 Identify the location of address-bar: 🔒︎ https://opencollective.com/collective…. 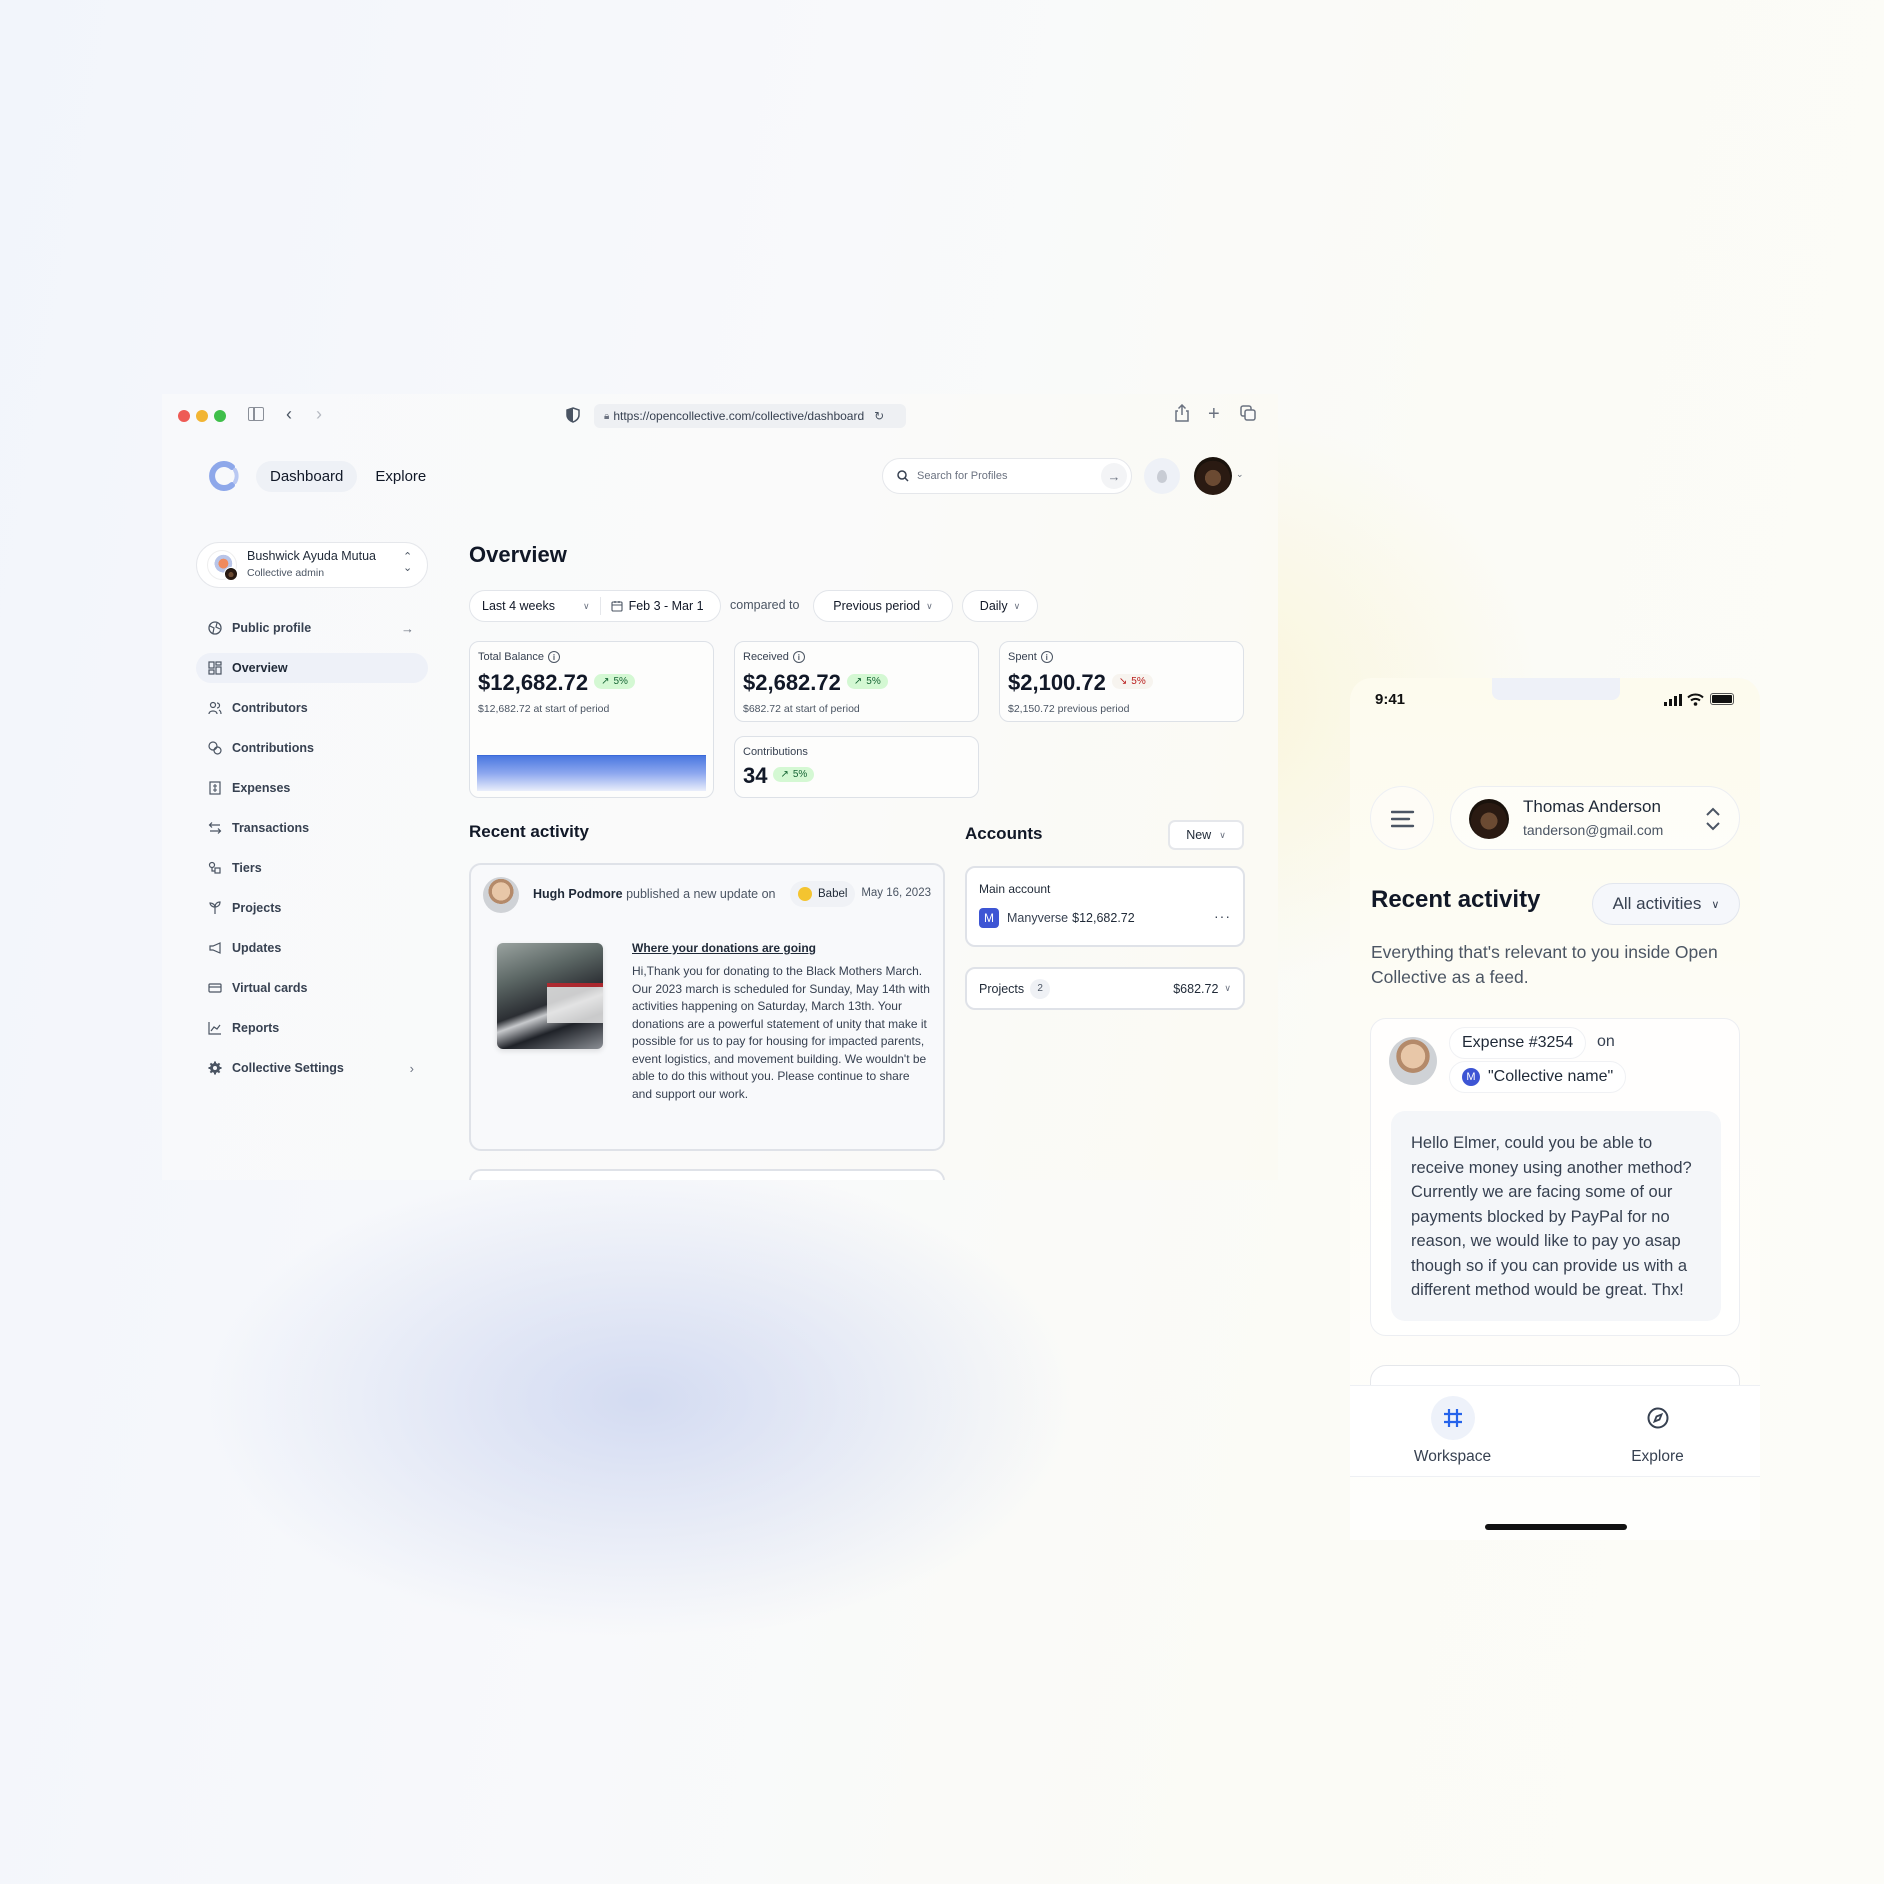
(750, 416).